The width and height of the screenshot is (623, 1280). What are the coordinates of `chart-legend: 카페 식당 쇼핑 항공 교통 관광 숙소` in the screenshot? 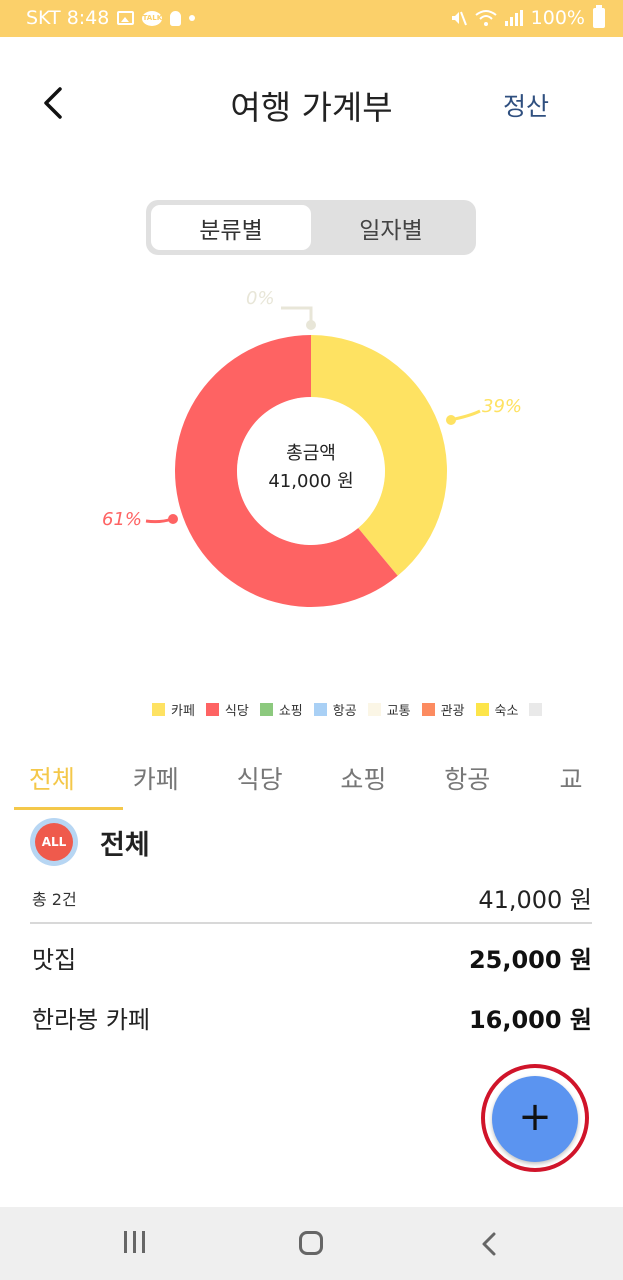 It's located at (349, 709).